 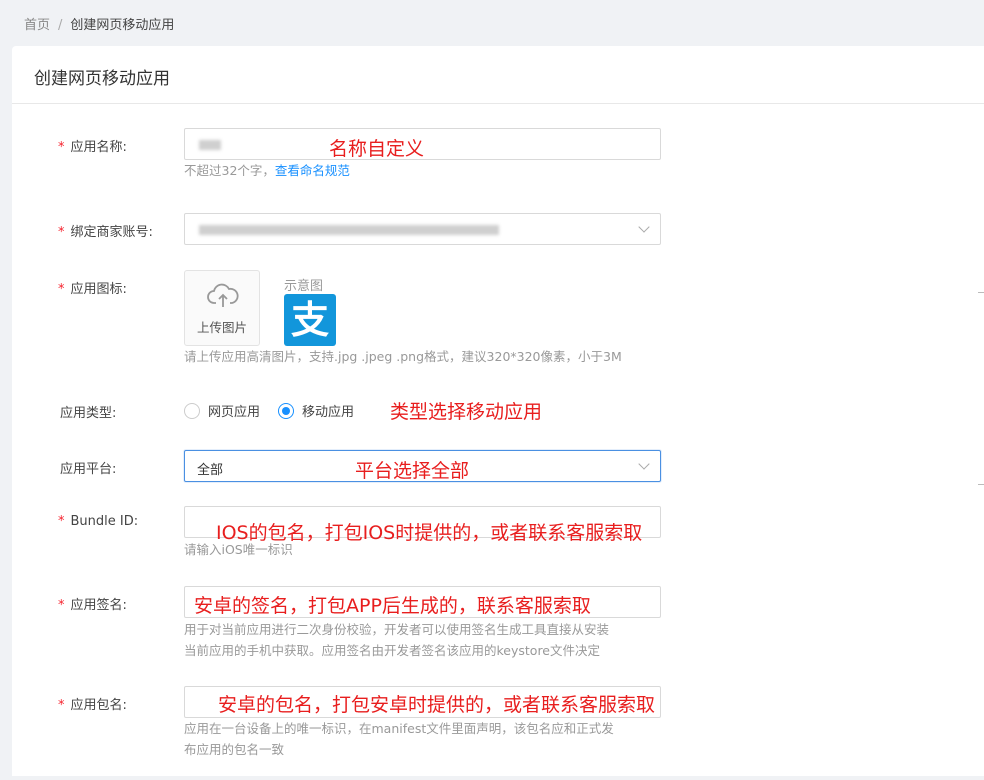 What do you see at coordinates (221, 327) in the screenshot?
I see `upload-image-label: 上传图片` at bounding box center [221, 327].